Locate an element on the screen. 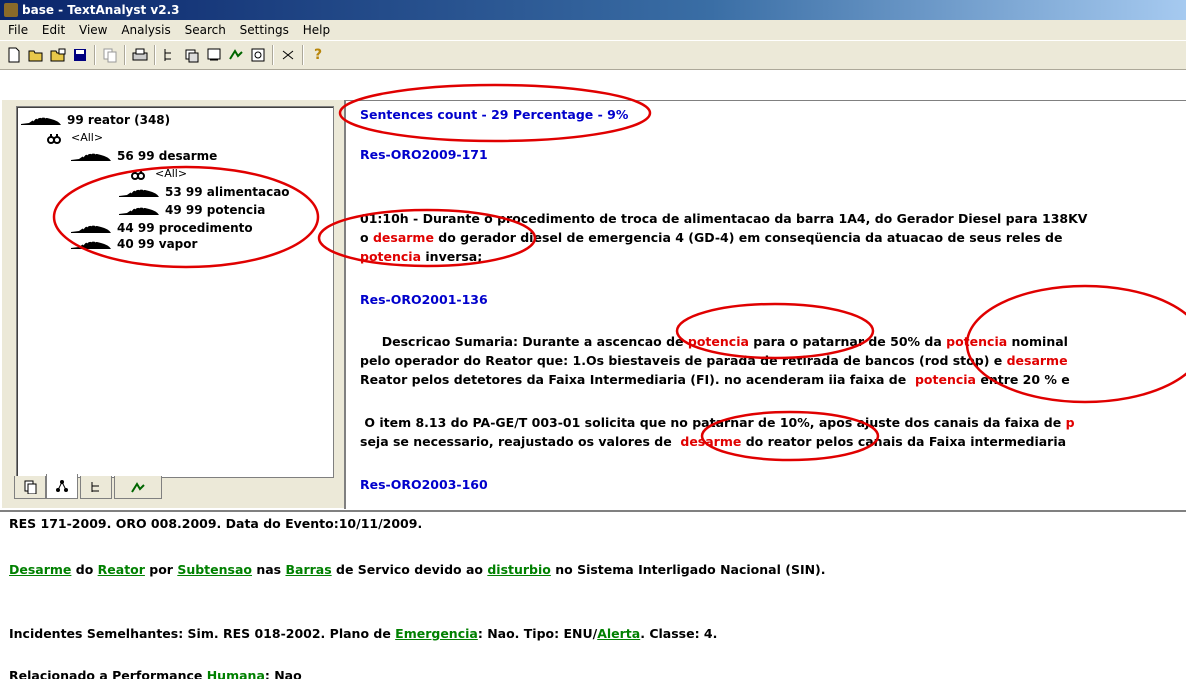  tree-node-desarme: 56 99 desarme is located at coordinates (143, 156).